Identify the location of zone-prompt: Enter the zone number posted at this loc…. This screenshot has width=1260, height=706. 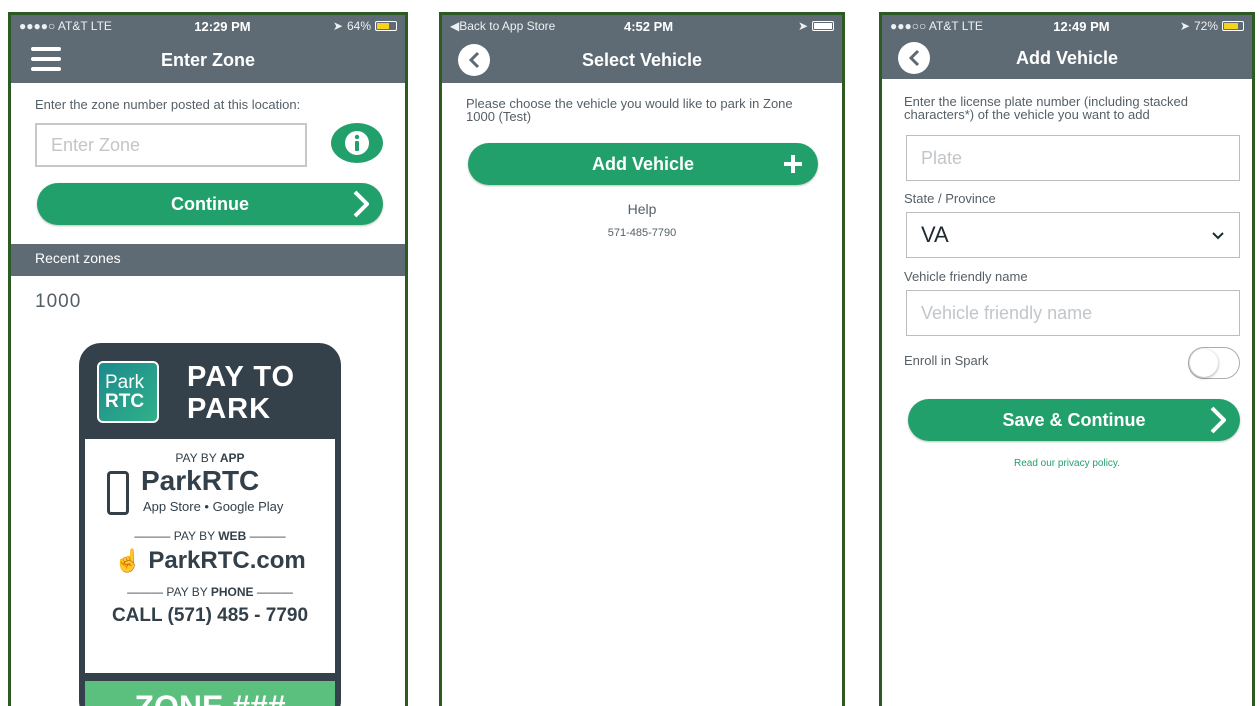
(168, 104).